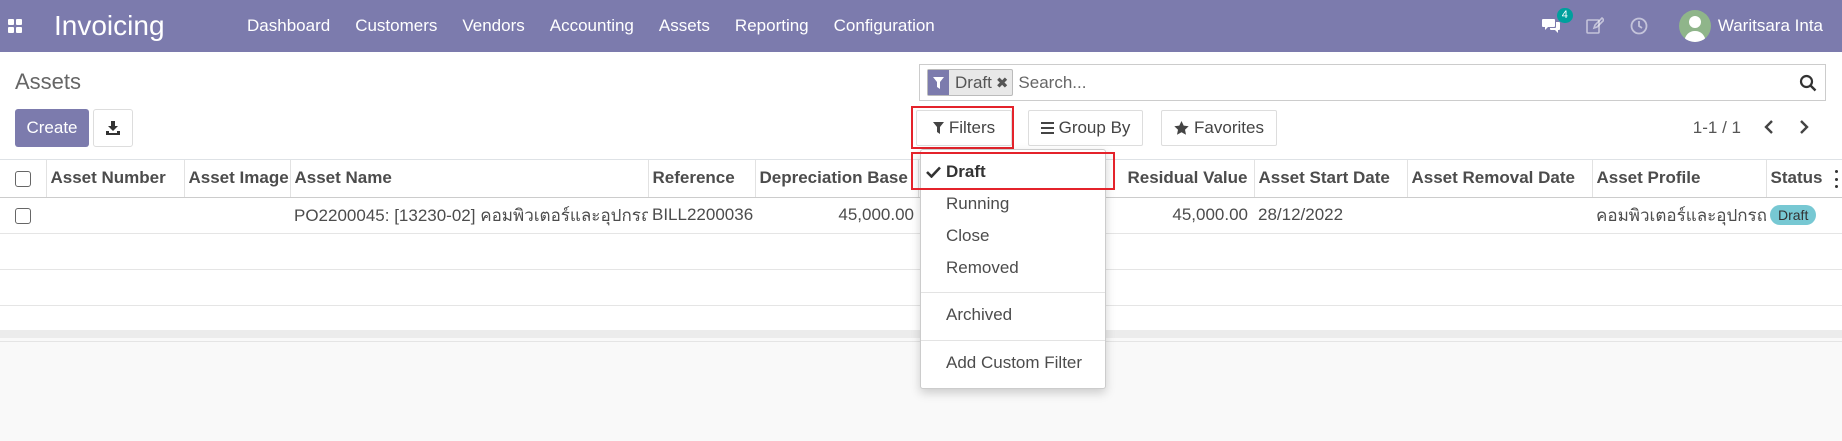  What do you see at coordinates (289, 26) in the screenshot?
I see `menu-item-dashboard: Dashboard` at bounding box center [289, 26].